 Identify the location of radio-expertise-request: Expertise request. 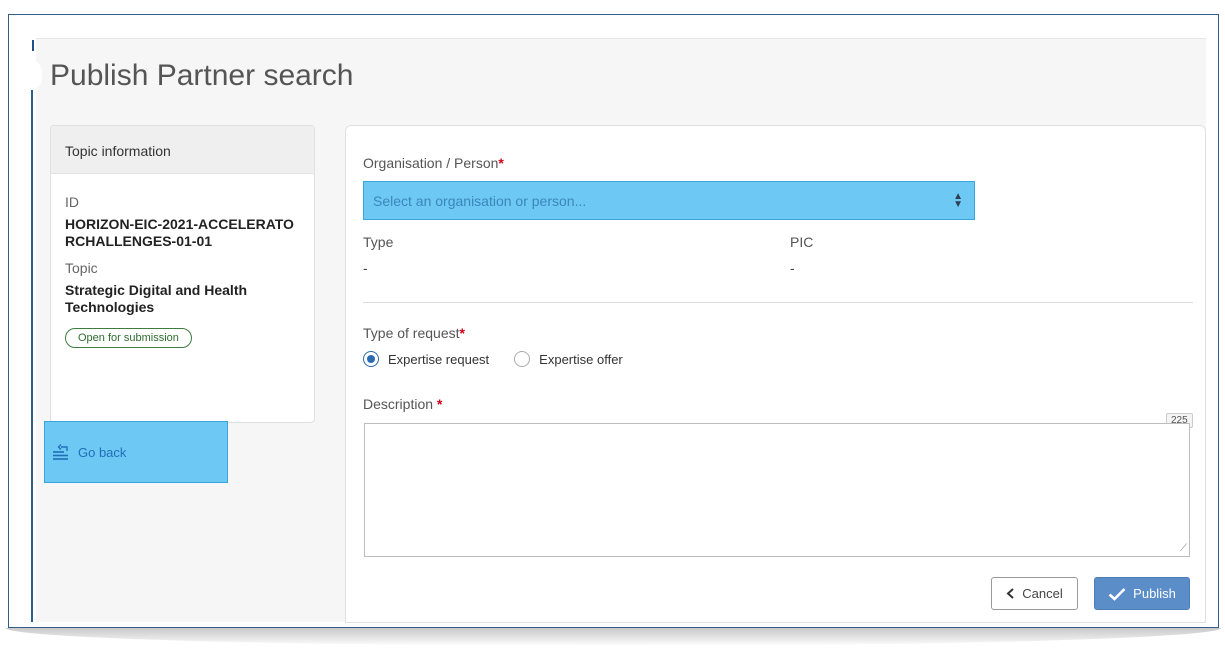
(426, 359).